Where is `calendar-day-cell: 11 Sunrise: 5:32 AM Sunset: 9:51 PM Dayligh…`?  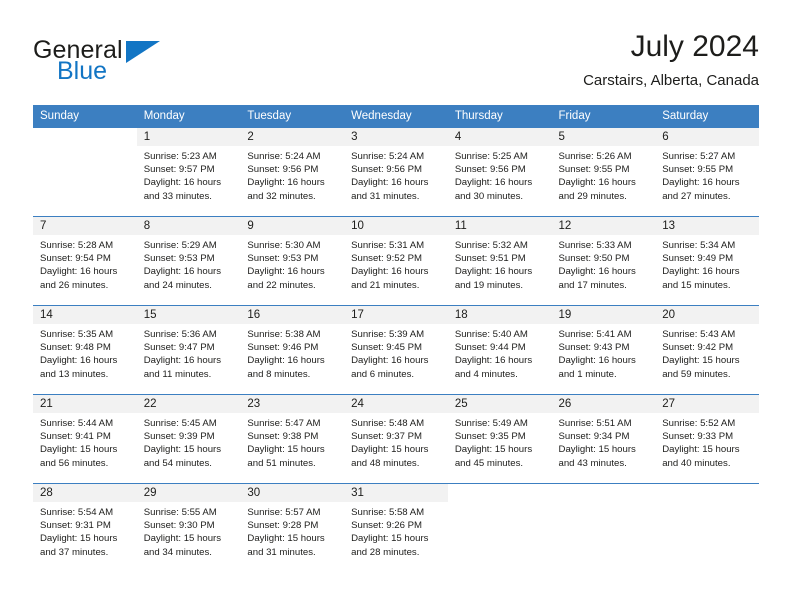
calendar-day-cell: 11 Sunrise: 5:32 AM Sunset: 9:51 PM Dayligh… is located at coordinates (499, 261).